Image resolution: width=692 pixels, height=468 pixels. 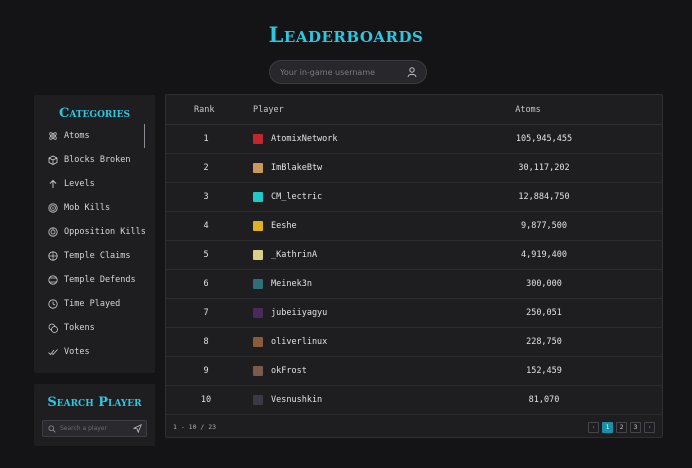 I want to click on page-2-button: 2, so click(x=621, y=427).